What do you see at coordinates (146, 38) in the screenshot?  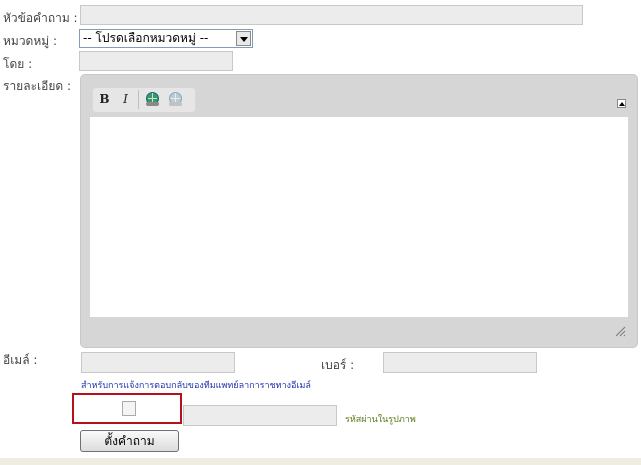 I see `category-select-value: -- โปรดเลือกหมวดหมู่ --` at bounding box center [146, 38].